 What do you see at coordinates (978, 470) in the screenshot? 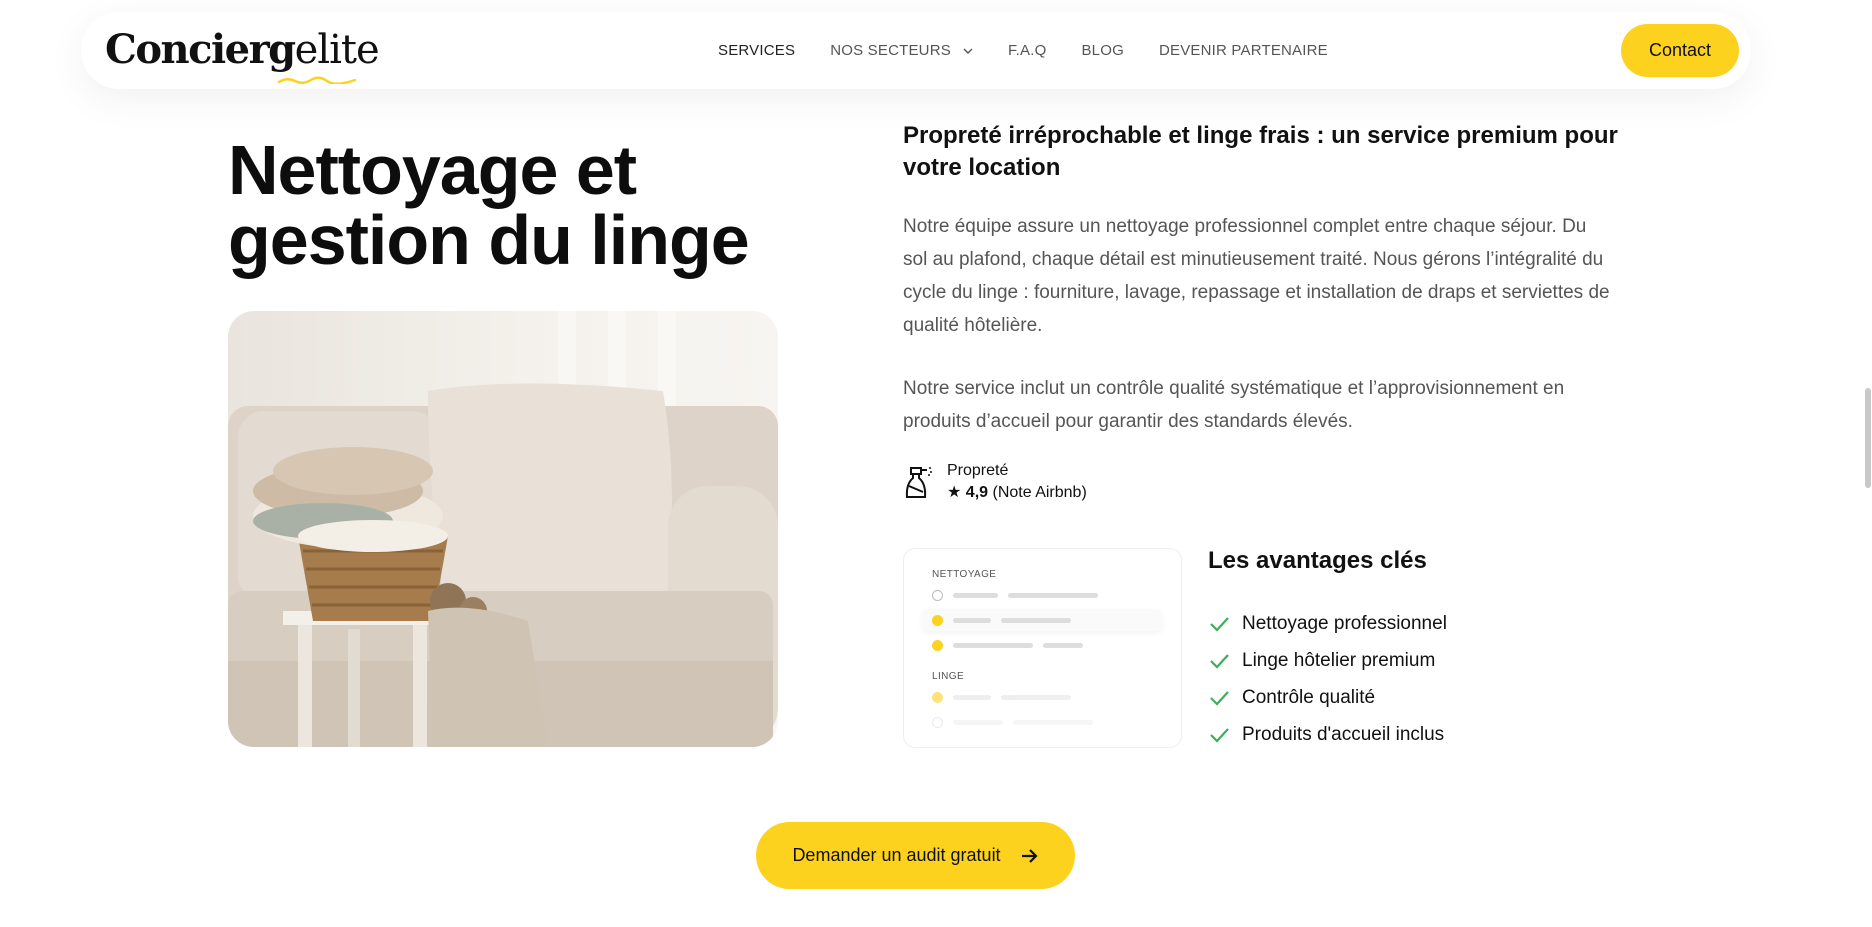
I see `rating-label: Propreté` at bounding box center [978, 470].